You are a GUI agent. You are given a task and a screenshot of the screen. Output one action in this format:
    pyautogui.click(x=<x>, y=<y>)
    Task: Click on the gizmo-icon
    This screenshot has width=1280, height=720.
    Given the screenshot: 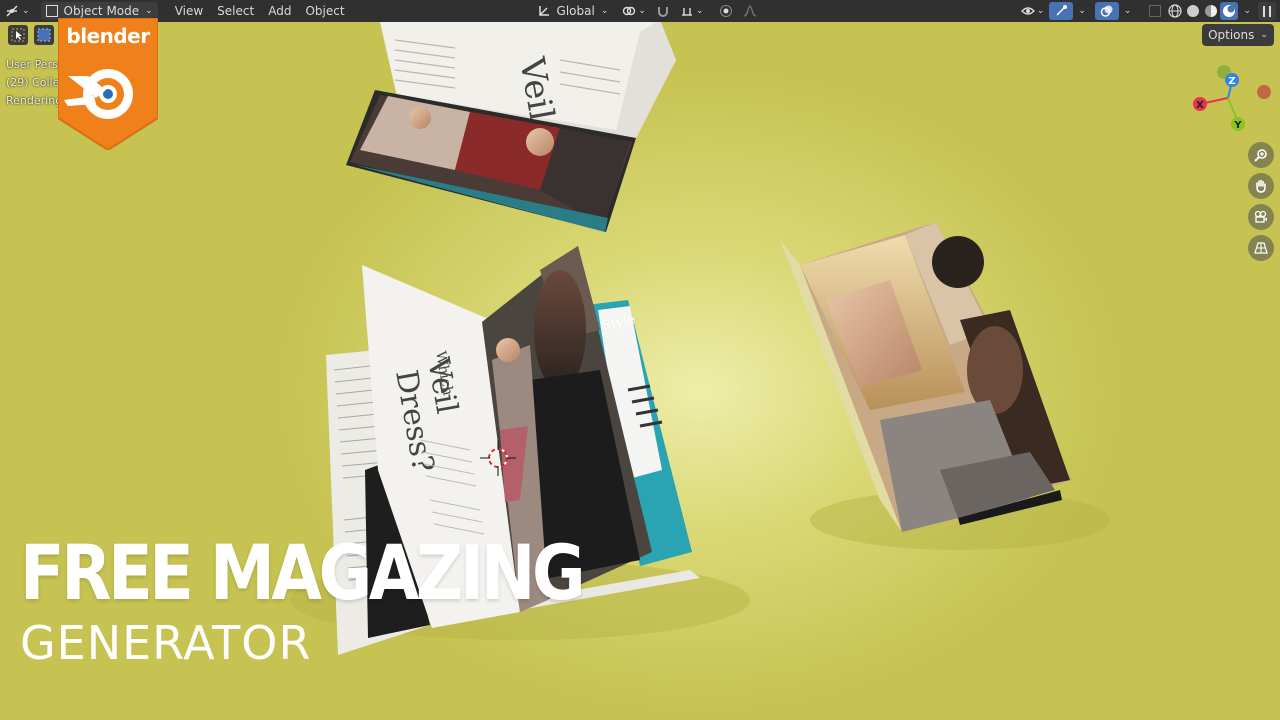 What is the action you would take?
    pyautogui.click(x=1062, y=10)
    